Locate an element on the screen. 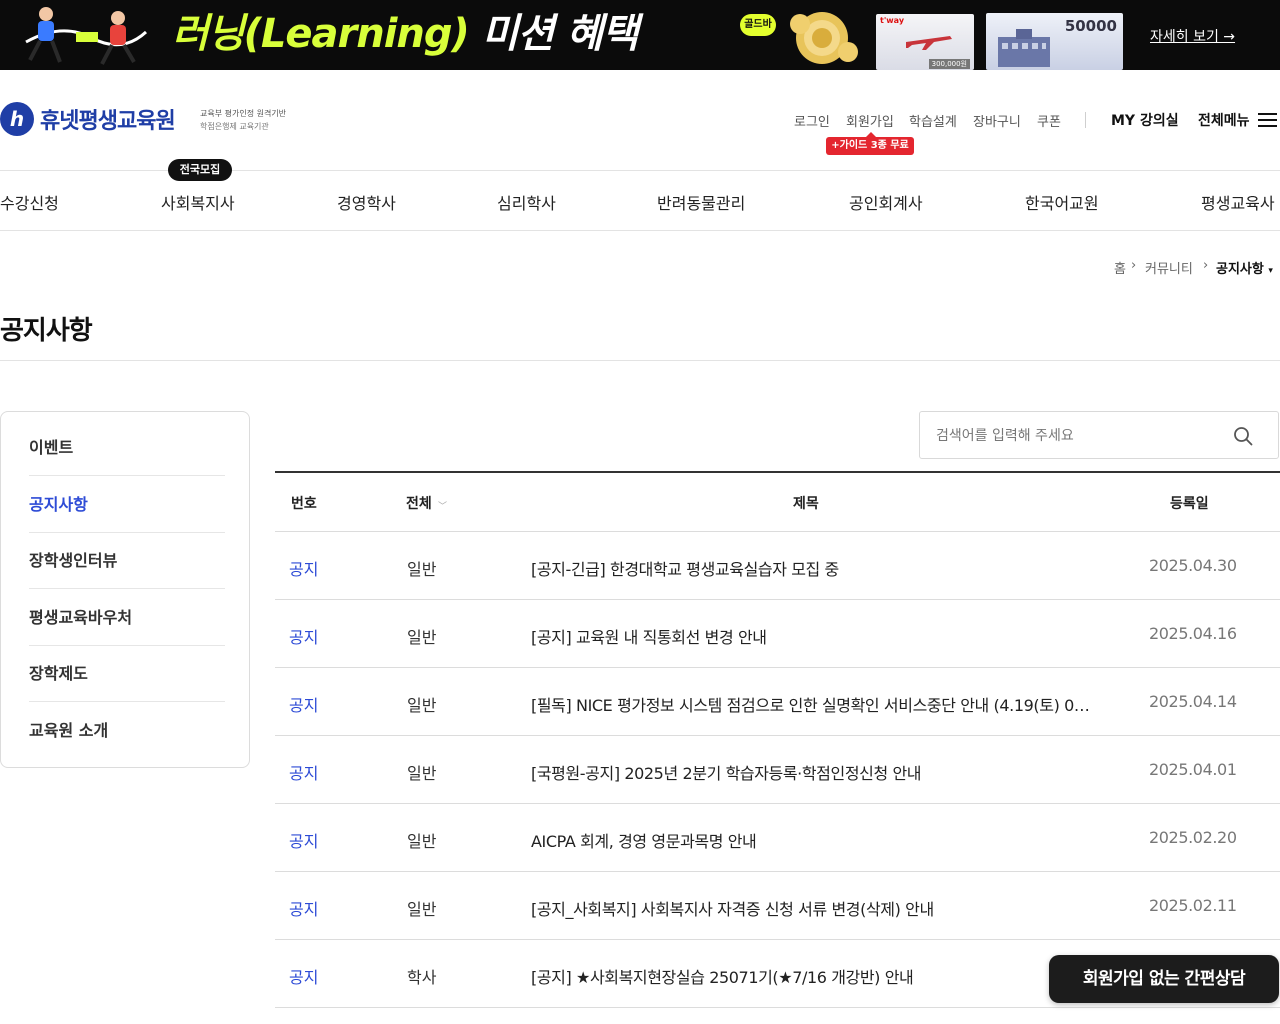 This screenshot has width=1280, height=1024. nav-item-cpa: 공인회계사 is located at coordinates (886, 202).